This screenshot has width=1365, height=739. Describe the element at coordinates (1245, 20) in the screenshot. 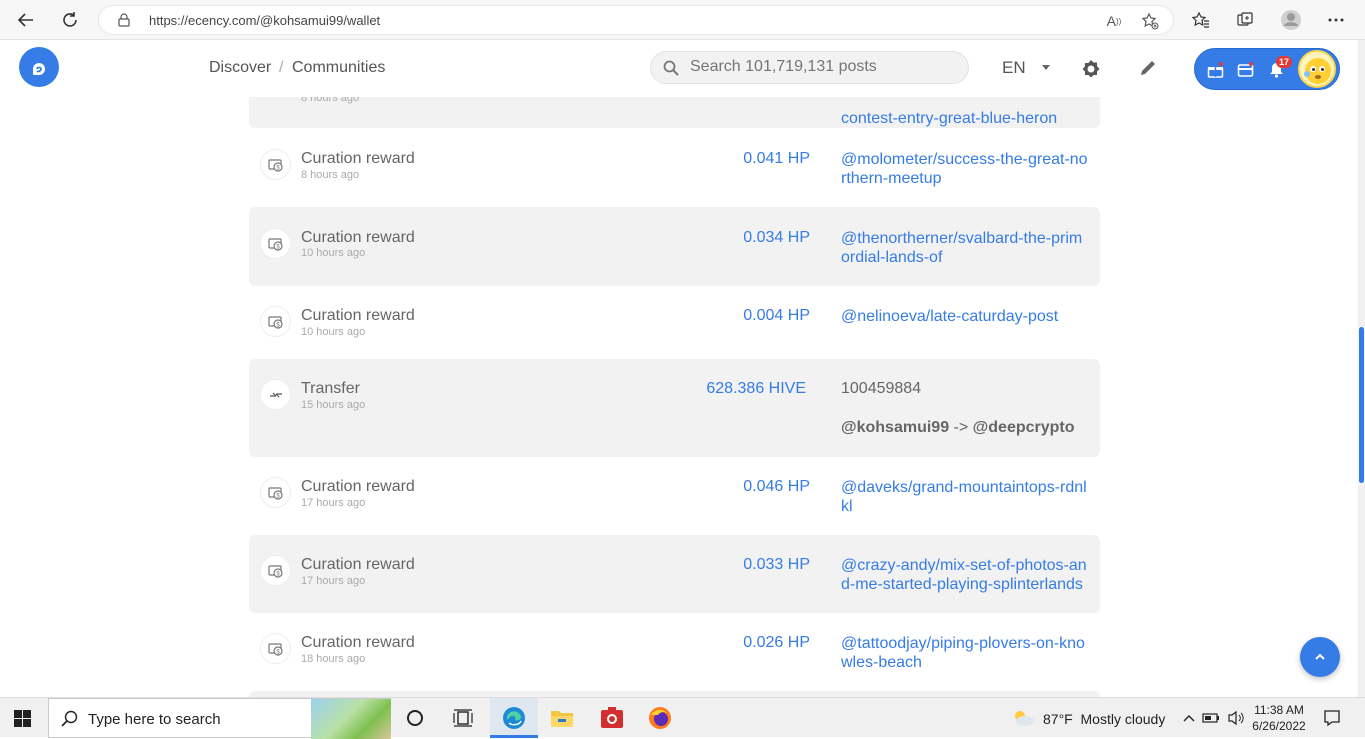

I see `collections-icon` at that location.